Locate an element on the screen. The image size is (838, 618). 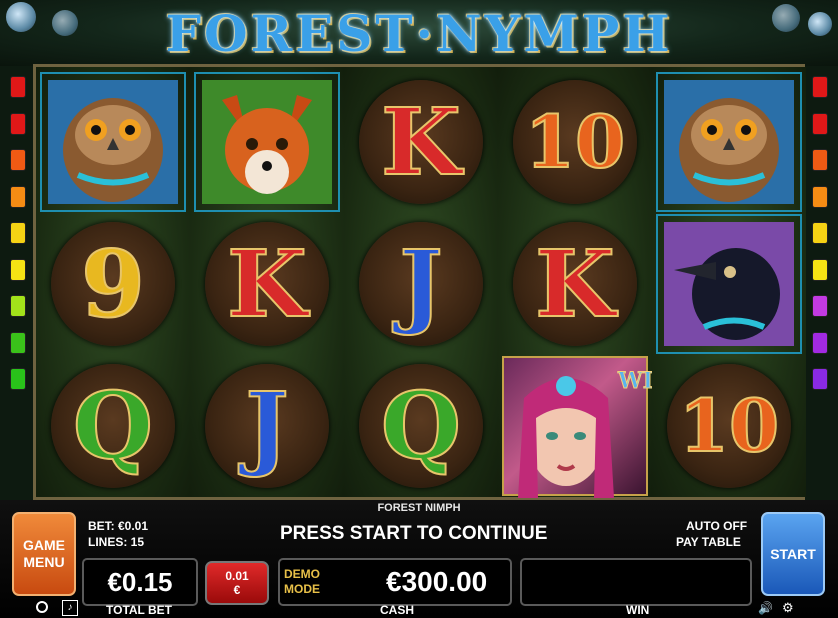
bet-label: BET: €0.01 is located at coordinates (118, 526).